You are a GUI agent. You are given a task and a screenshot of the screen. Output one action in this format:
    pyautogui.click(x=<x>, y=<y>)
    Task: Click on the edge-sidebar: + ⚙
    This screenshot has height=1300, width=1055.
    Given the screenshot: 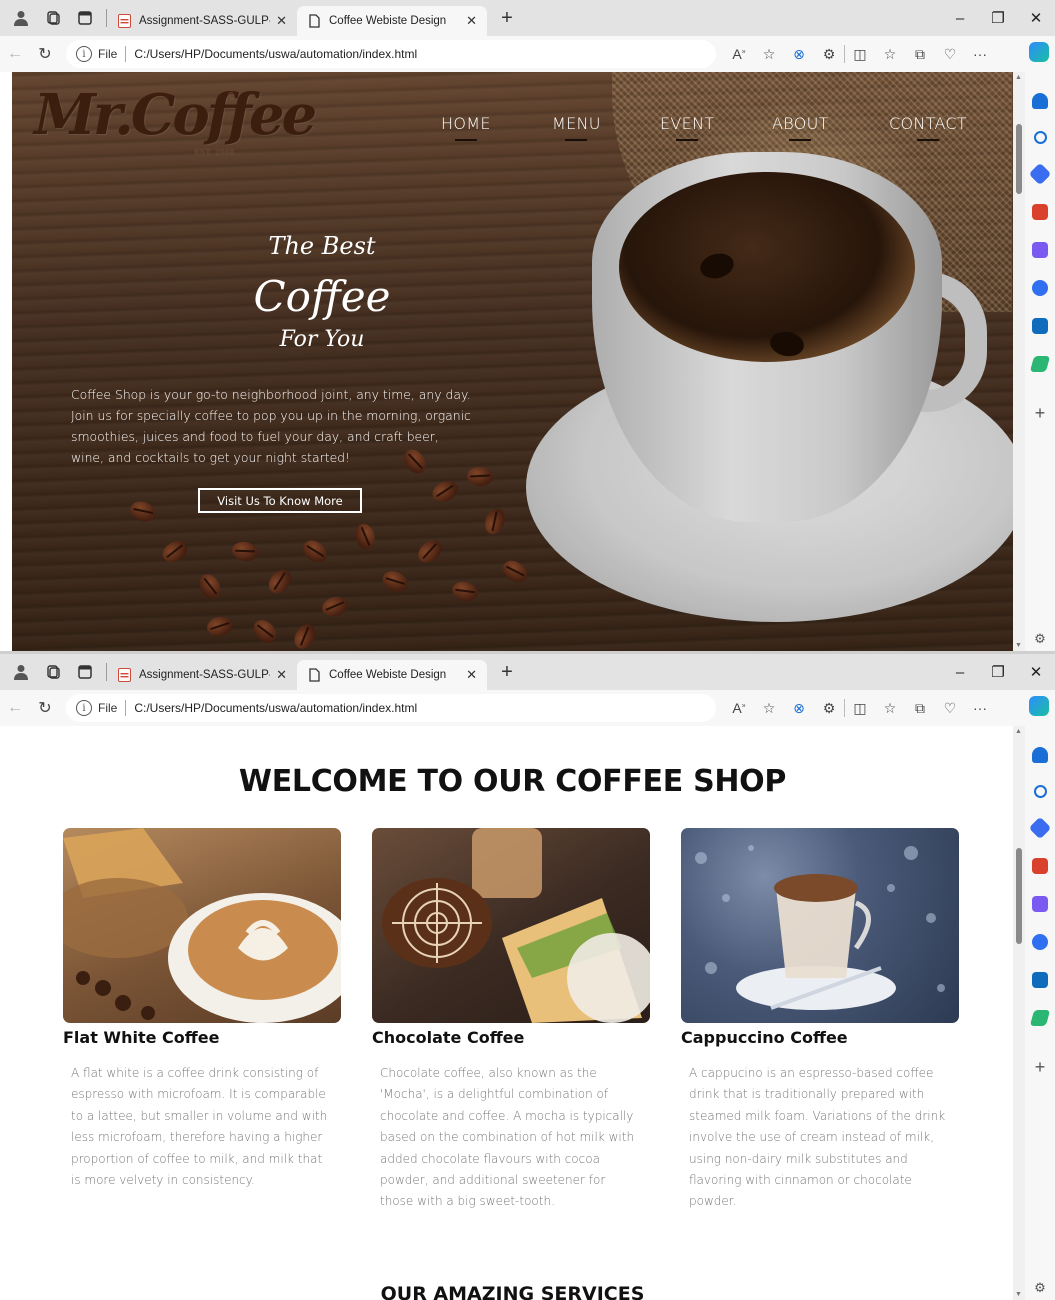 What is the action you would take?
    pyautogui.click(x=1040, y=1013)
    